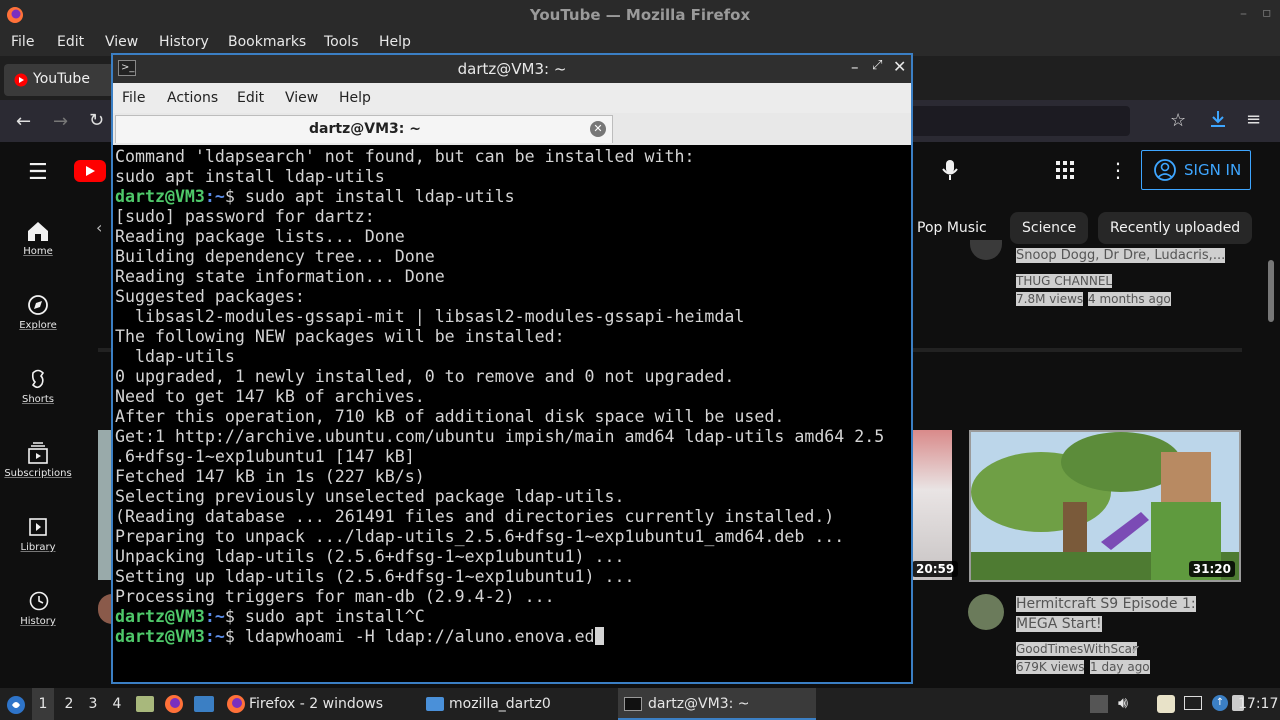 This screenshot has width=1280, height=720. What do you see at coordinates (38, 460) in the screenshot?
I see `sidebar-item-subscriptions: Subscriptions` at bounding box center [38, 460].